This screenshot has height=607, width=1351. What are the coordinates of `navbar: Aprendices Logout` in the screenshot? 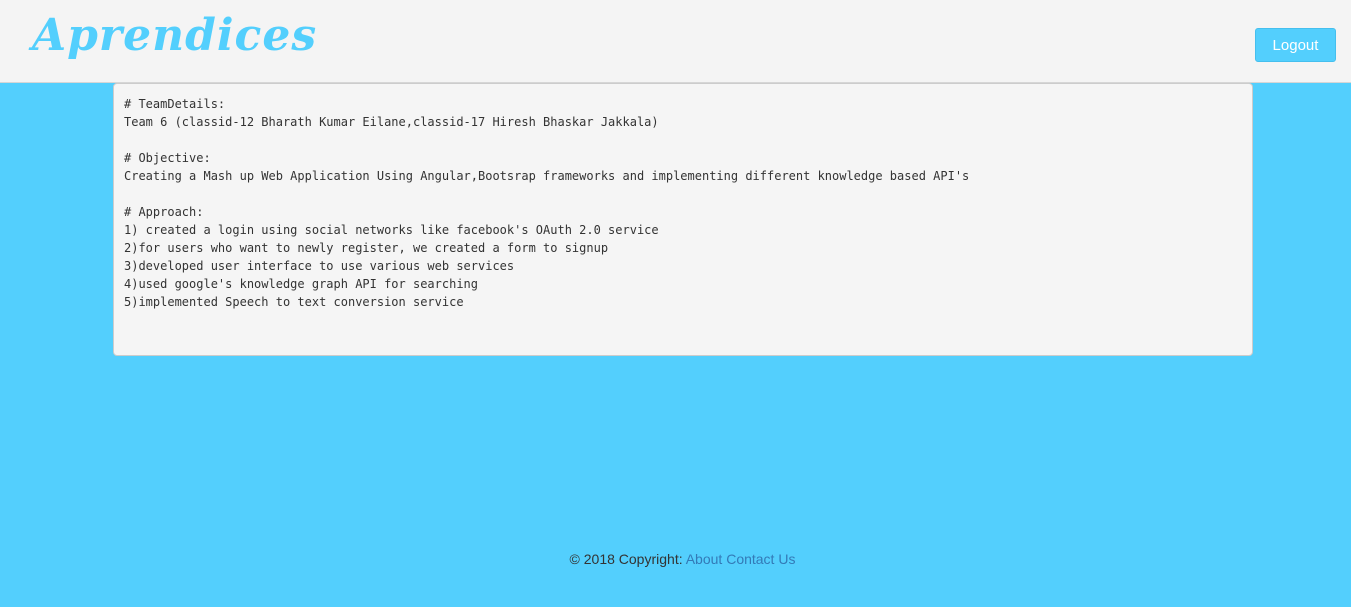 It's located at (675, 41).